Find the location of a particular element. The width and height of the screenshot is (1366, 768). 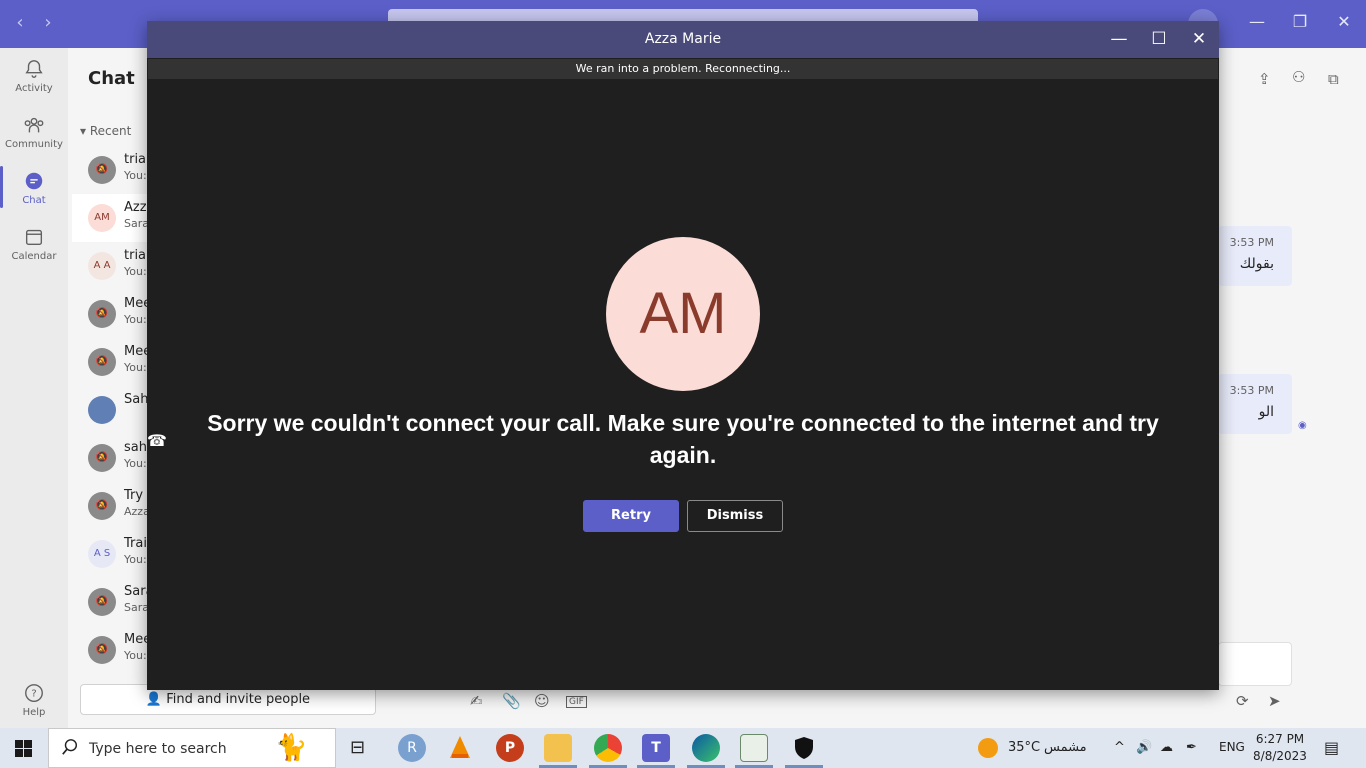

minimize-icon: — is located at coordinates (1257, 21).